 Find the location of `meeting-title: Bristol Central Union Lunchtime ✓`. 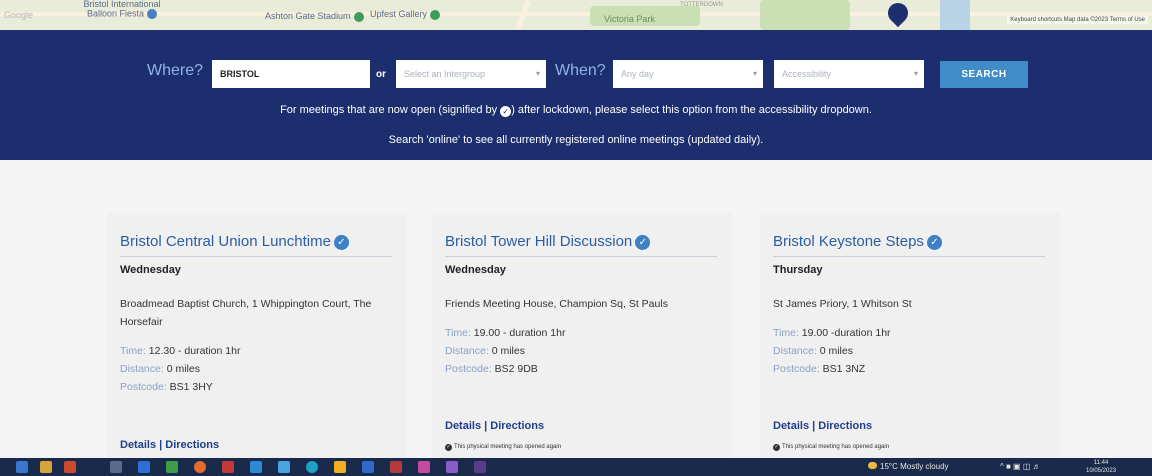

meeting-title: Bristol Central Union Lunchtime ✓ is located at coordinates (234, 241).